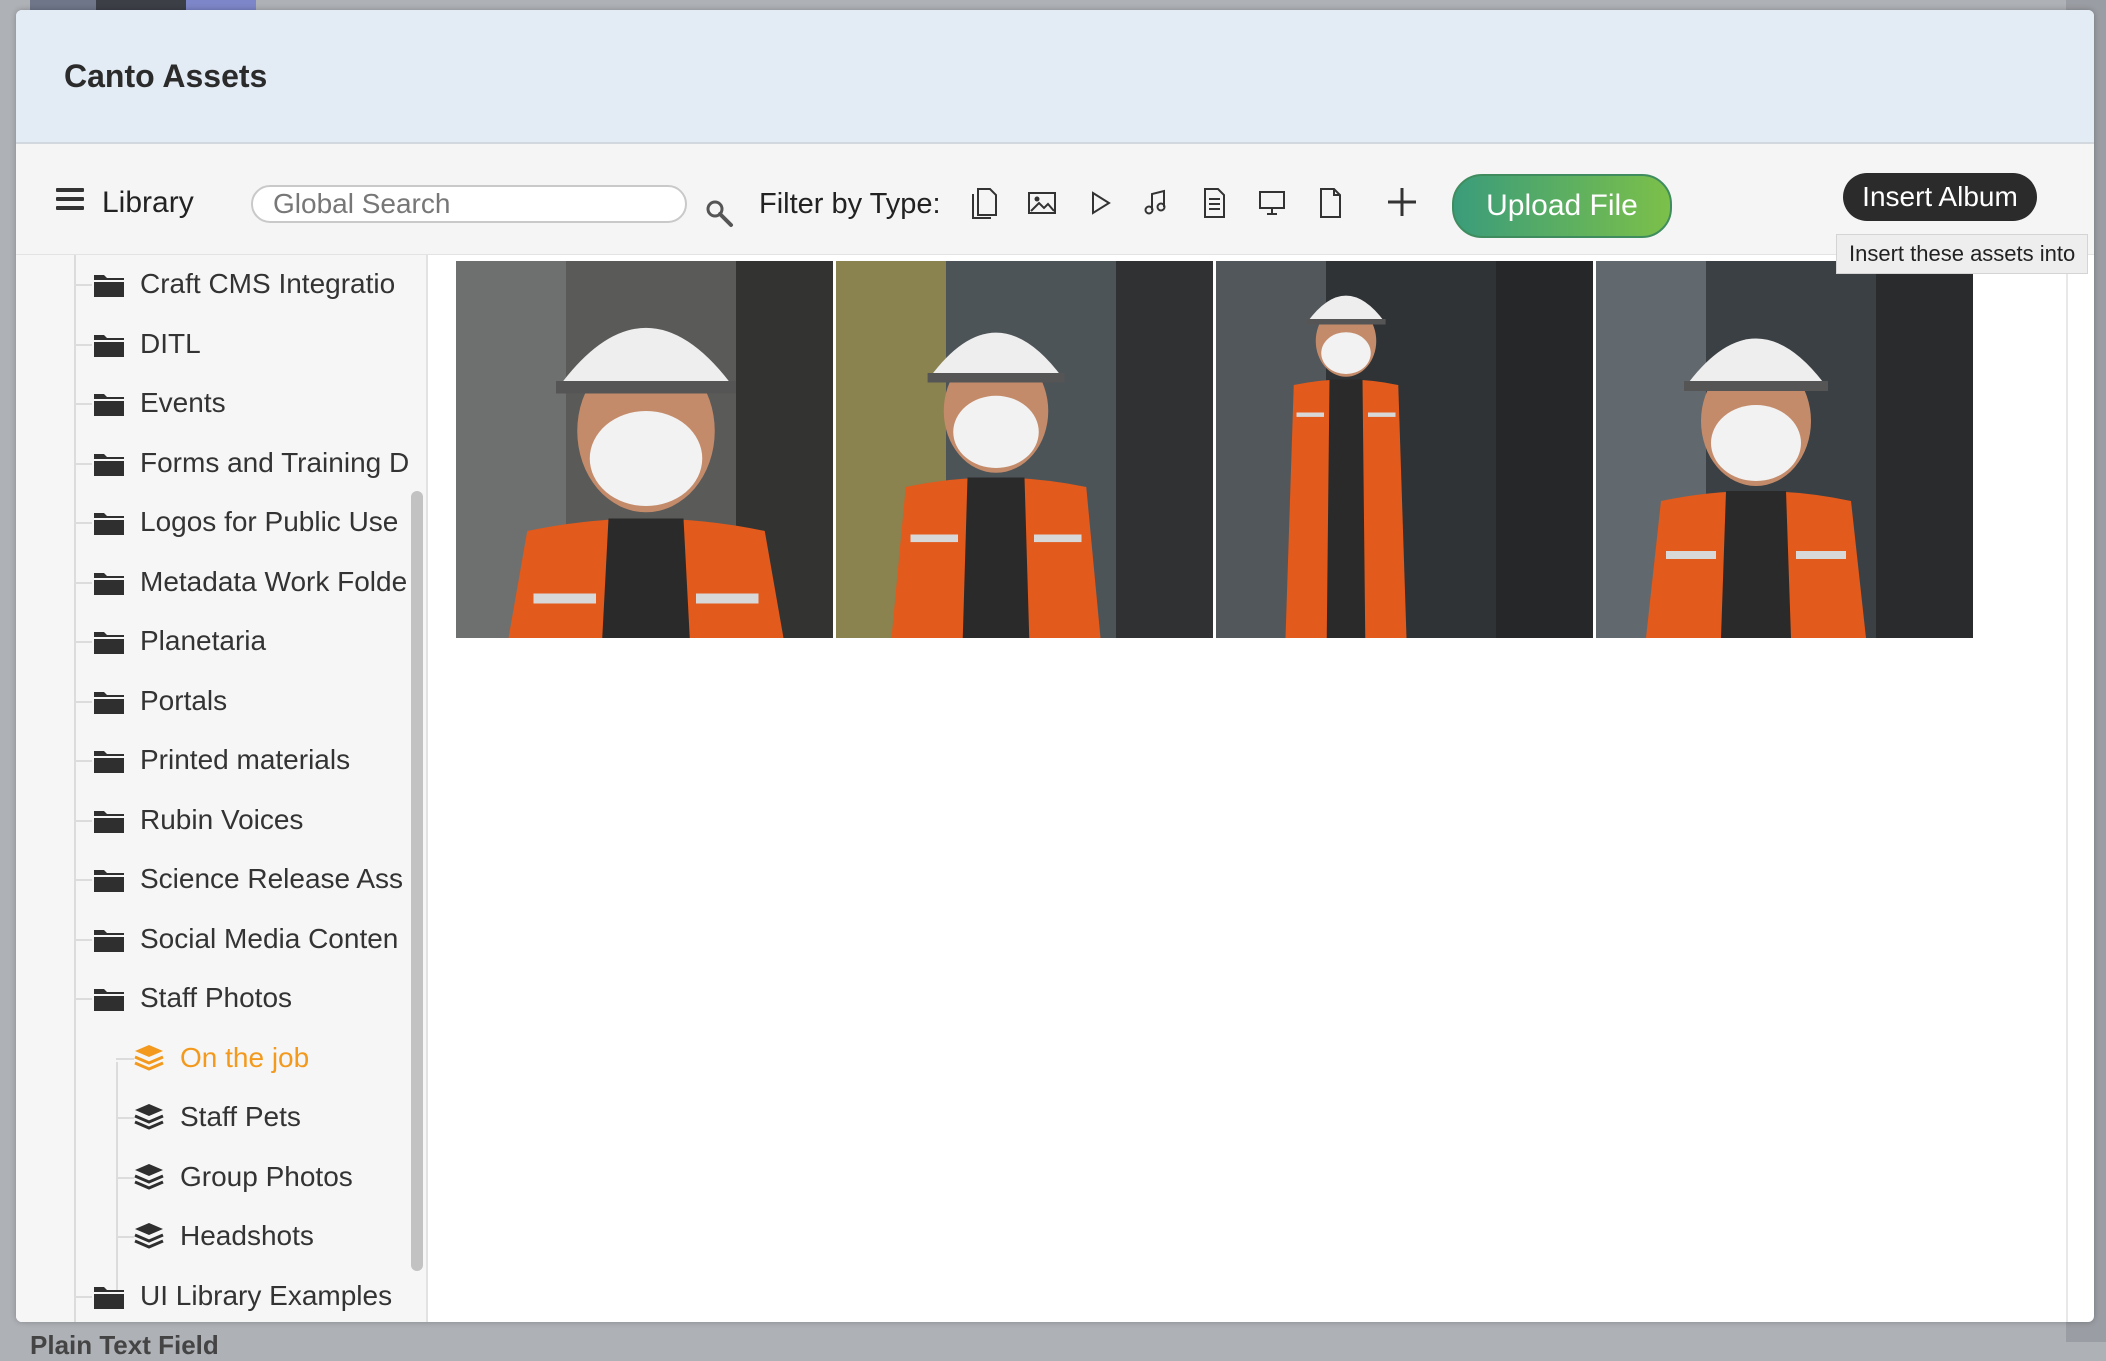 The height and width of the screenshot is (1361, 2106). What do you see at coordinates (124, 1345) in the screenshot?
I see `background-field-label: Plain Text Field` at bounding box center [124, 1345].